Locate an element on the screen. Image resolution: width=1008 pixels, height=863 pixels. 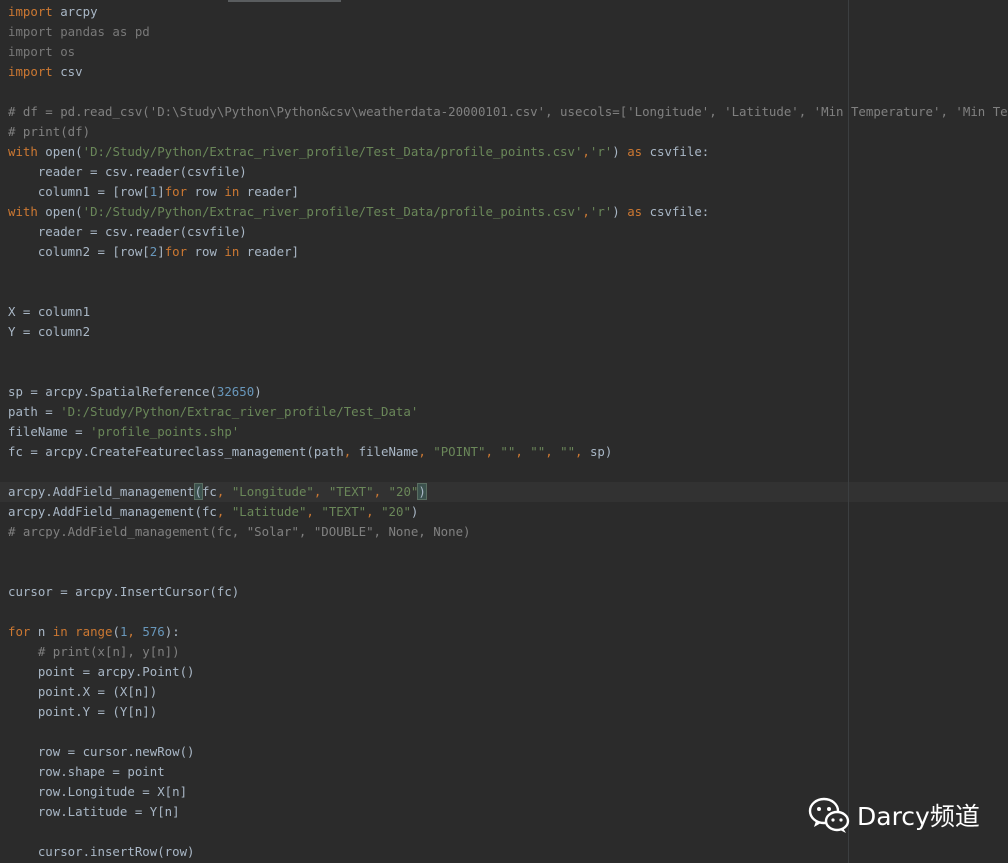
code-line: import pandas as pd is located at coordinates (508, 32).